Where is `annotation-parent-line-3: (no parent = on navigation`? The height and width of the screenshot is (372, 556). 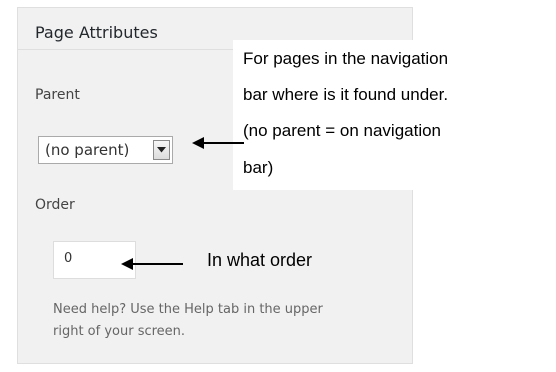 annotation-parent-line-3: (no parent = on navigation is located at coordinates (342, 130).